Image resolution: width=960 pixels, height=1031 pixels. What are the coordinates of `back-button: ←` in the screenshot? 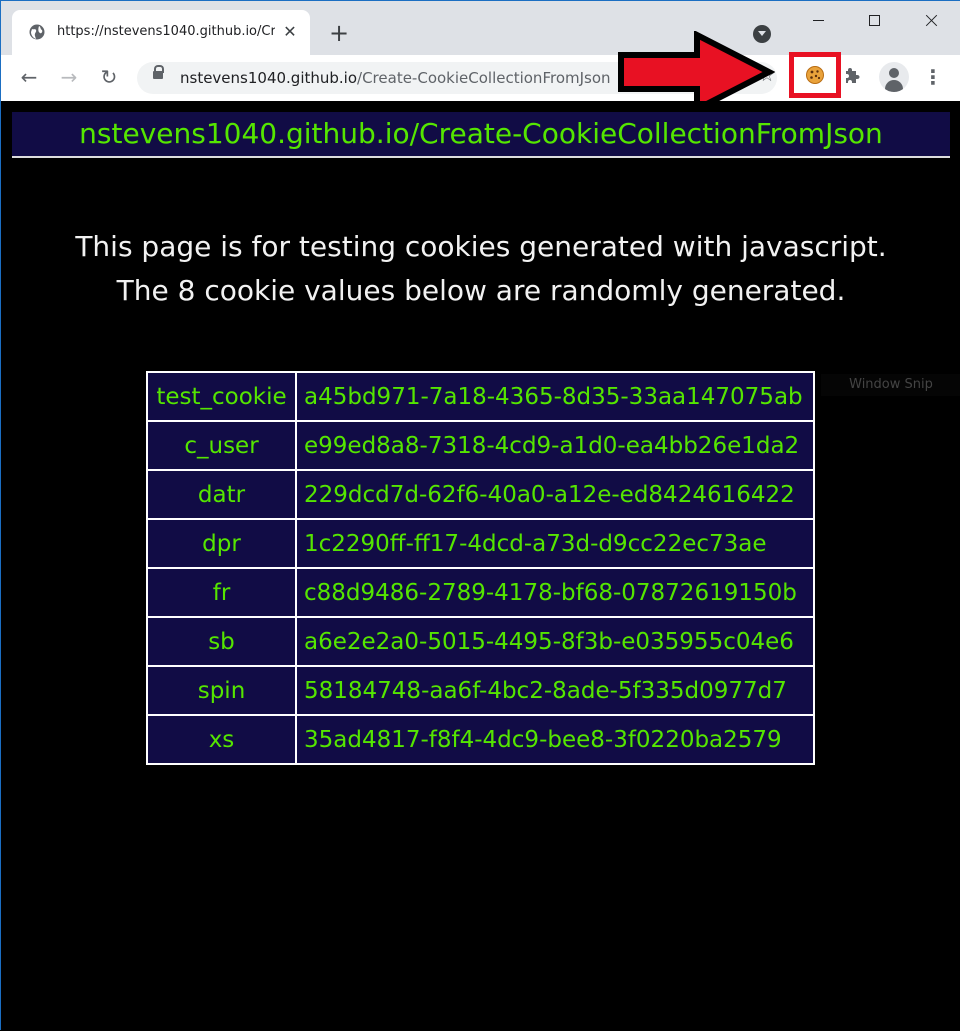 It's located at (29, 77).